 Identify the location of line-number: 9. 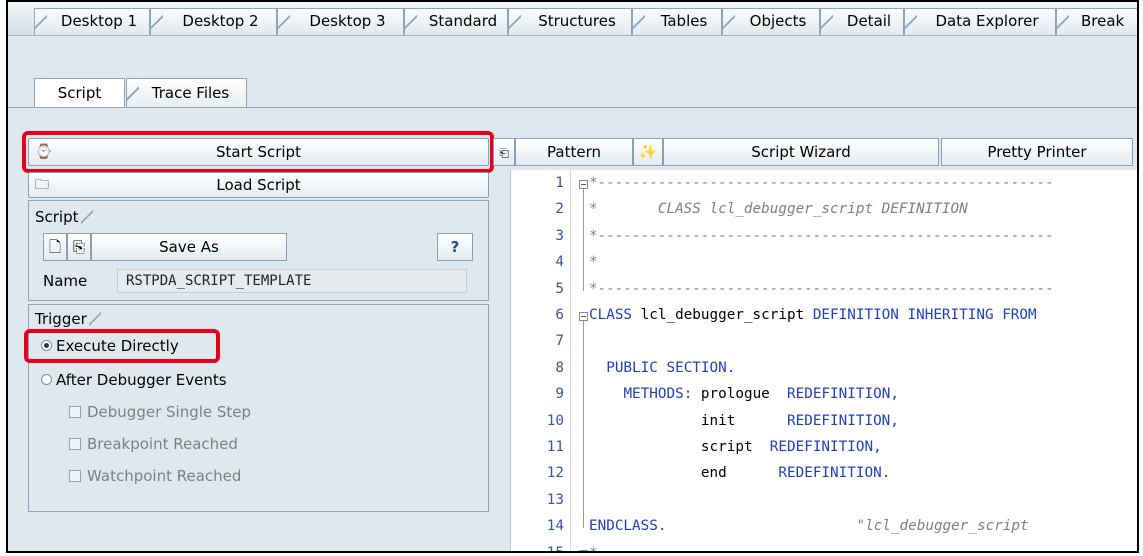
(559, 394).